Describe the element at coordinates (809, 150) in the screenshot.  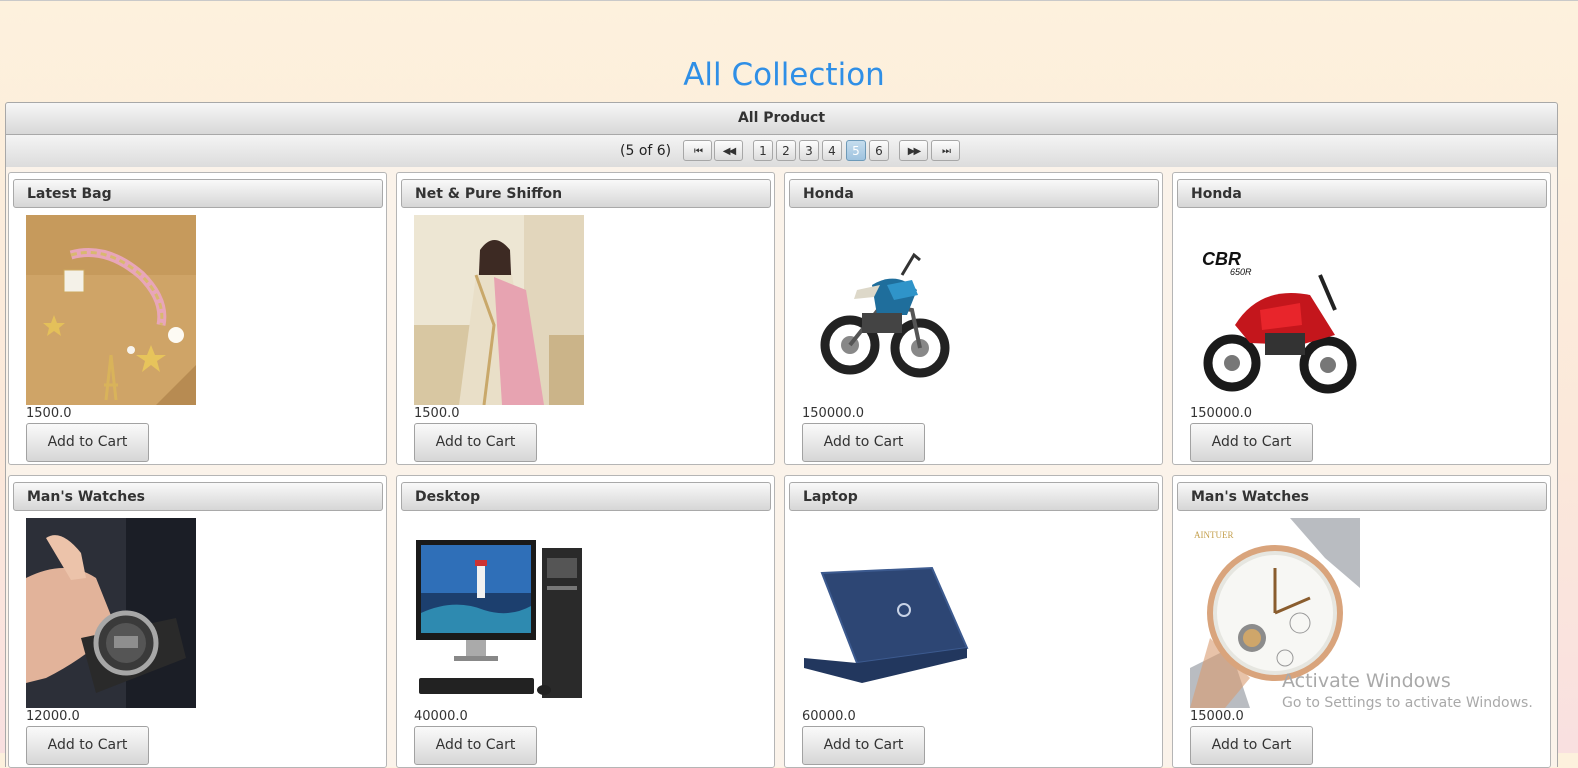
I see `page-3-button: 3` at that location.